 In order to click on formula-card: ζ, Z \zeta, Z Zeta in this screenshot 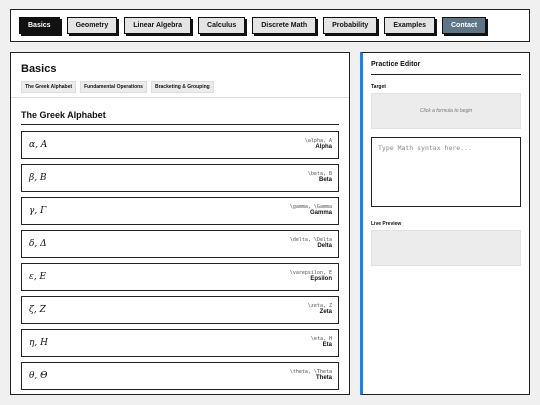, I will do `click(180, 310)`.